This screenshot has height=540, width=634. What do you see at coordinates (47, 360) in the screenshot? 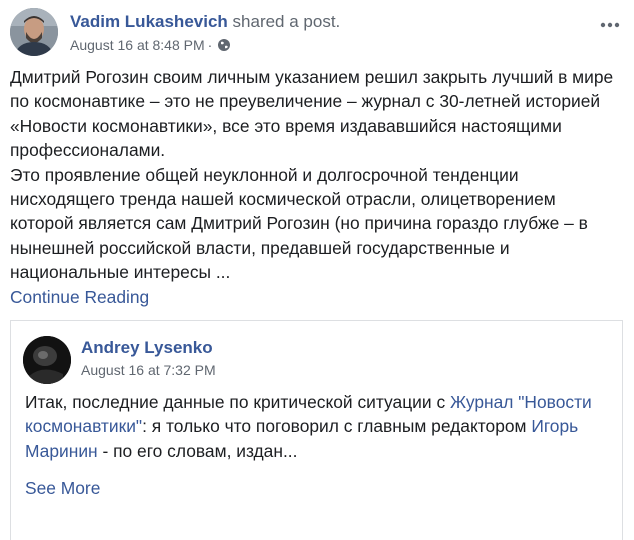
I see `shared-author-avatar` at bounding box center [47, 360].